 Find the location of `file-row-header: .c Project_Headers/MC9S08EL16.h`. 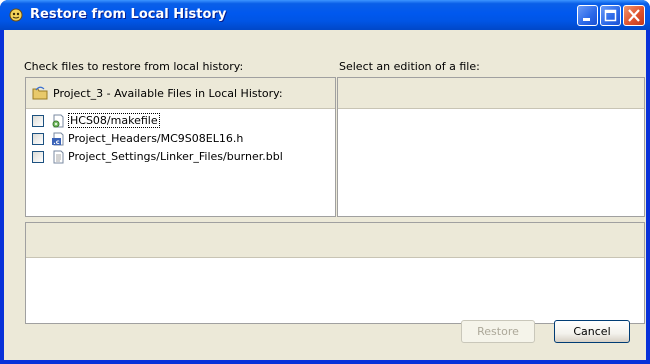

file-row-header: .c Project_Headers/MC9S08EL16.h is located at coordinates (137, 138).